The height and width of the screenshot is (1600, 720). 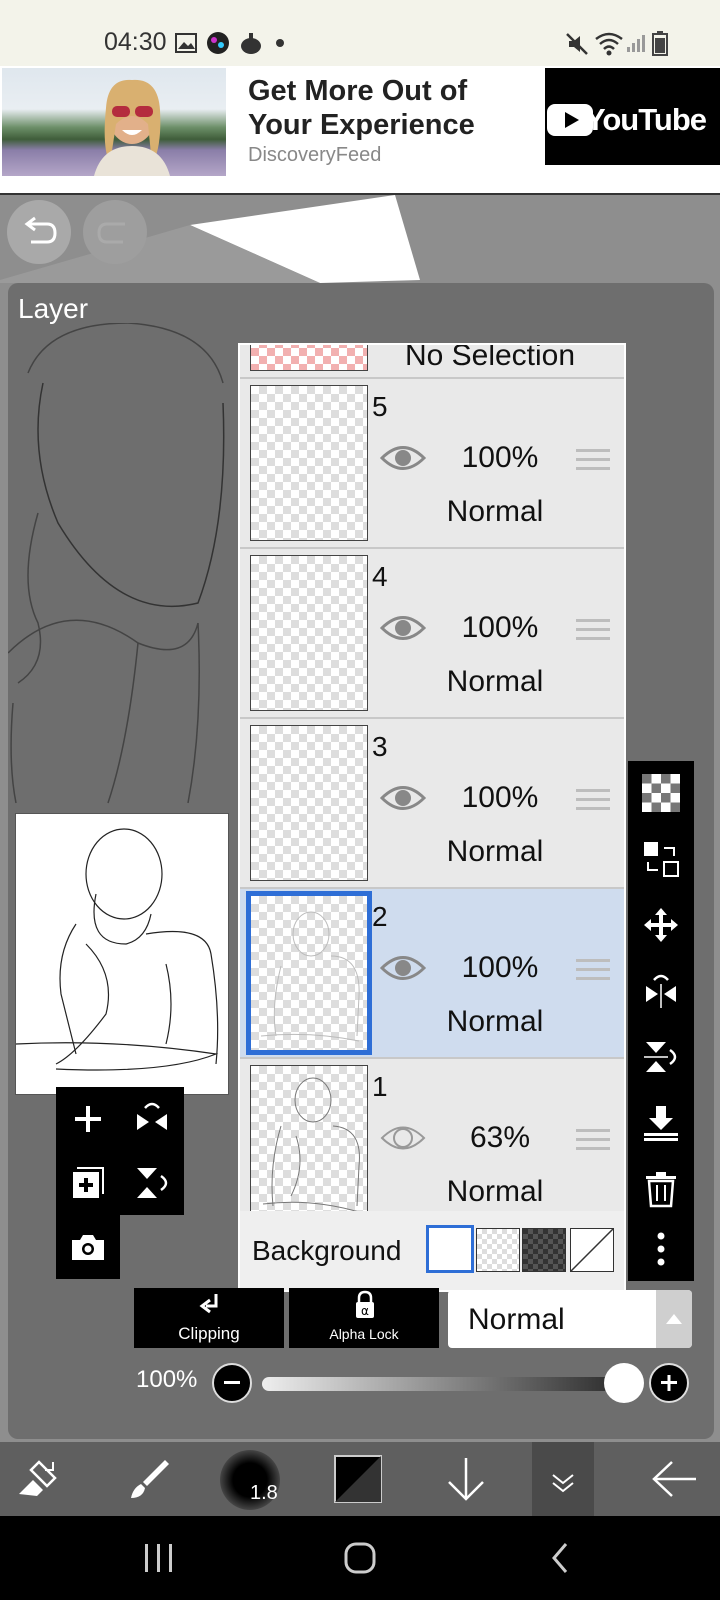 I want to click on no-selection-row: No Selection, so click(x=432, y=362).